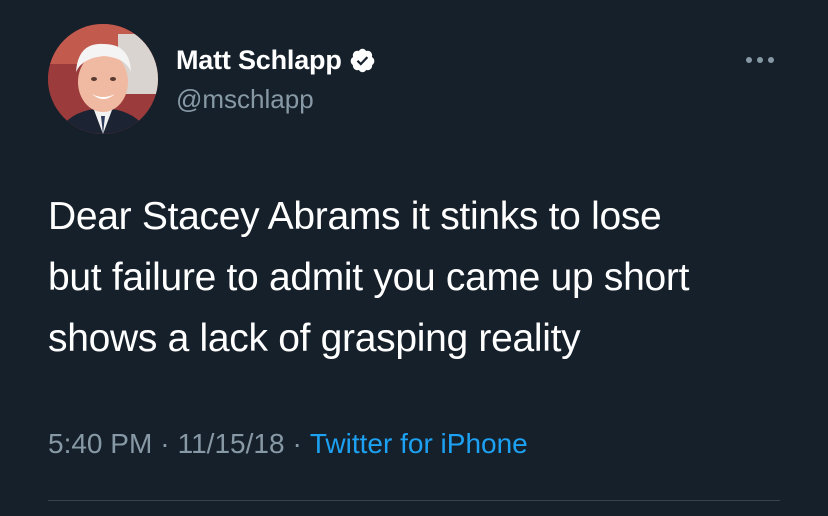  What do you see at coordinates (100, 443) in the screenshot?
I see `tweet-time: 5:40 PM` at bounding box center [100, 443].